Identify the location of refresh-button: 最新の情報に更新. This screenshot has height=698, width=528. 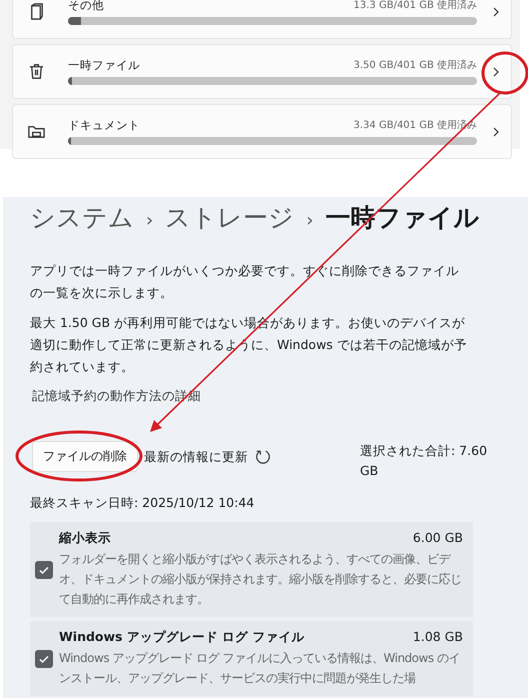
(196, 457).